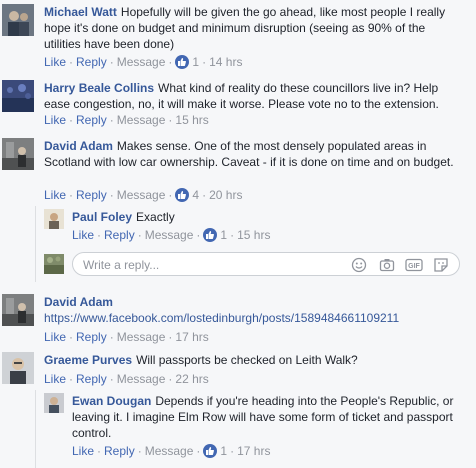 The height and width of the screenshot is (468, 476). What do you see at coordinates (191, 379) in the screenshot?
I see `timestamp: 22 hrs` at bounding box center [191, 379].